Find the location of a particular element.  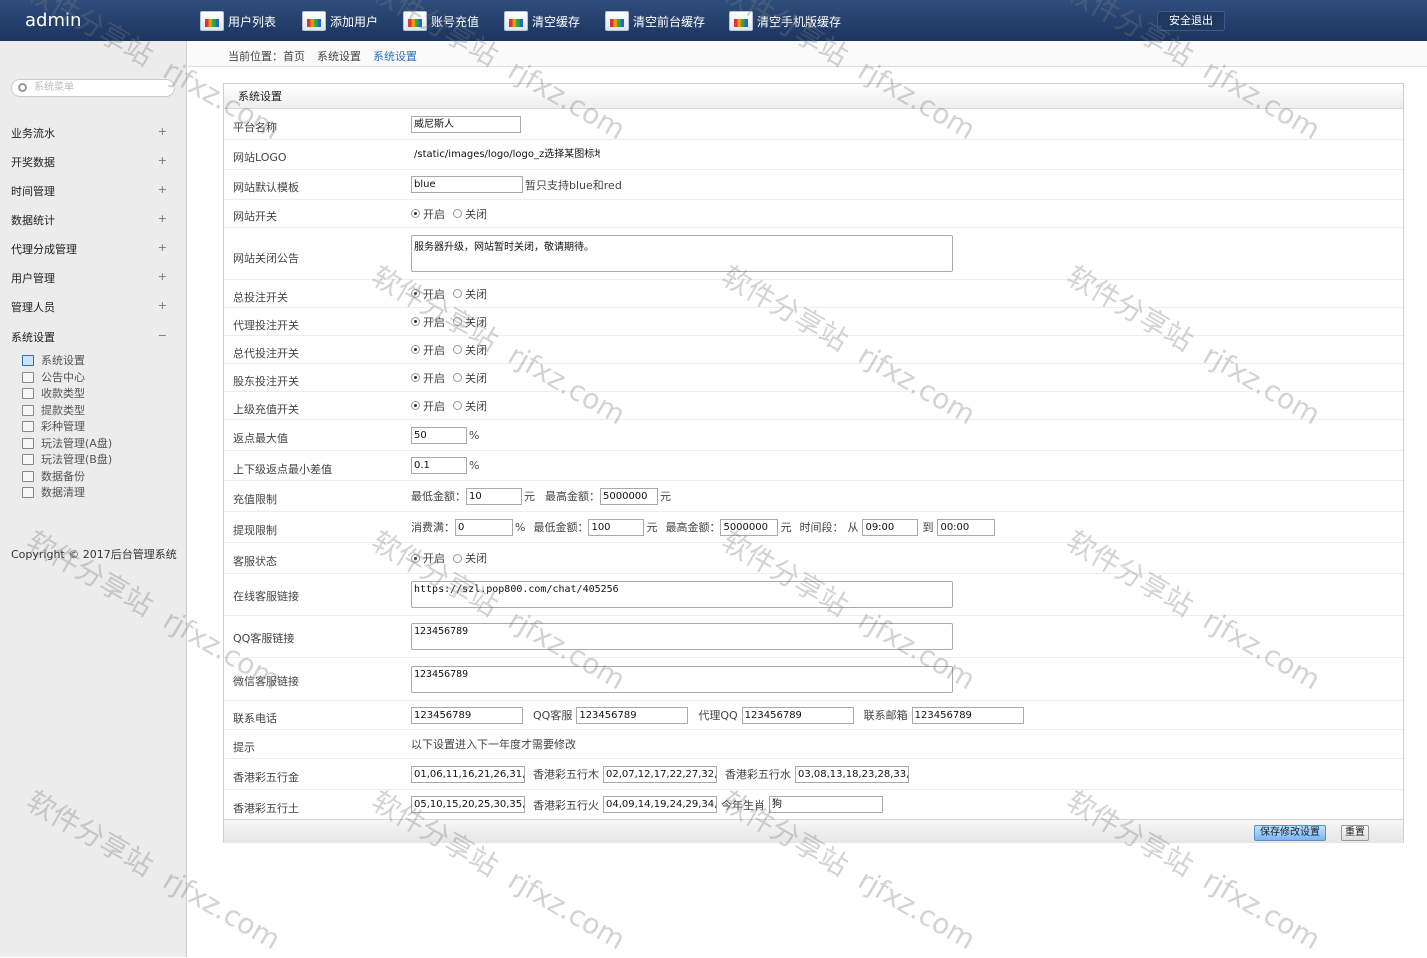

save-settings-button: 保存修改设置 is located at coordinates (1290, 833).